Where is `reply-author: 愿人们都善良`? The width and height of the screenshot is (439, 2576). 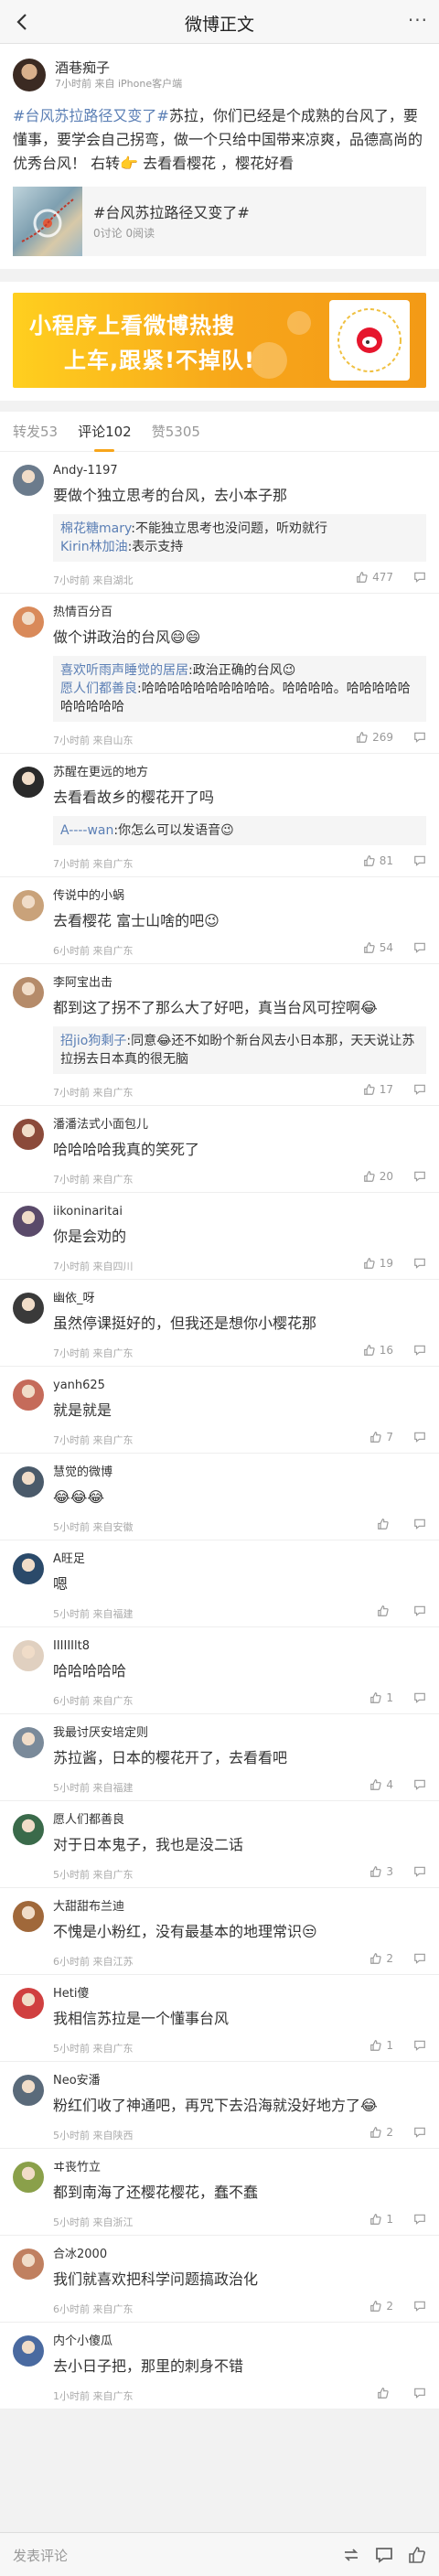
reply-author: 愿人们都善良 is located at coordinates (98, 689).